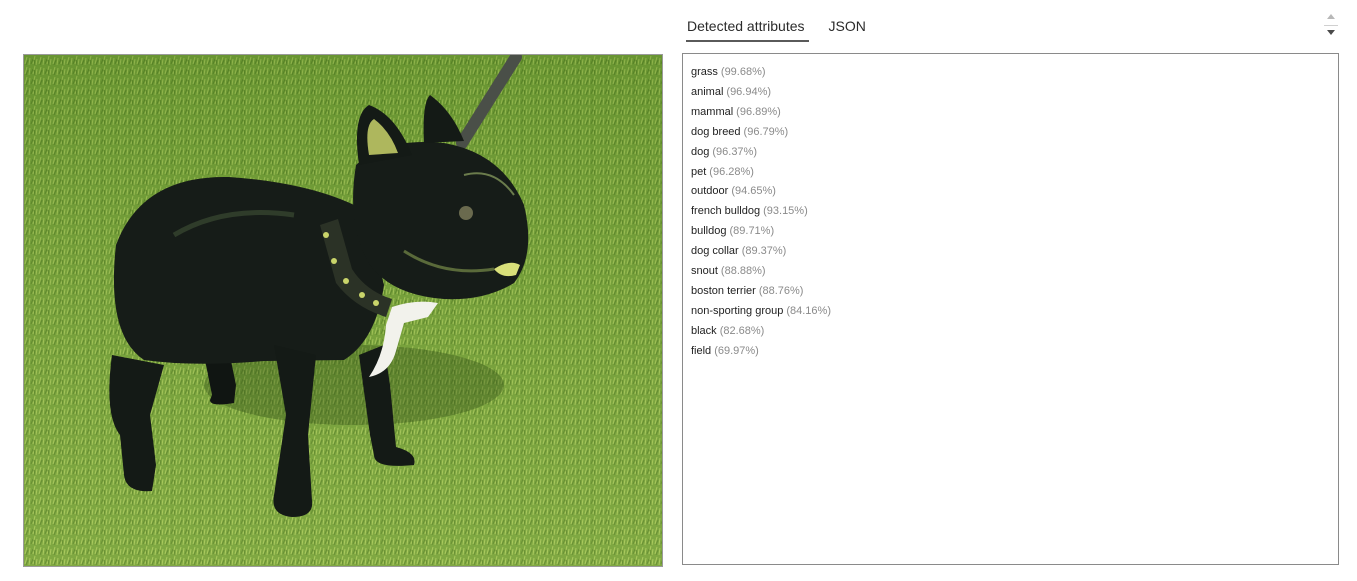 Image resolution: width=1357 pixels, height=581 pixels. Describe the element at coordinates (715, 251) in the screenshot. I see `attribute-name: dog collar` at that location.